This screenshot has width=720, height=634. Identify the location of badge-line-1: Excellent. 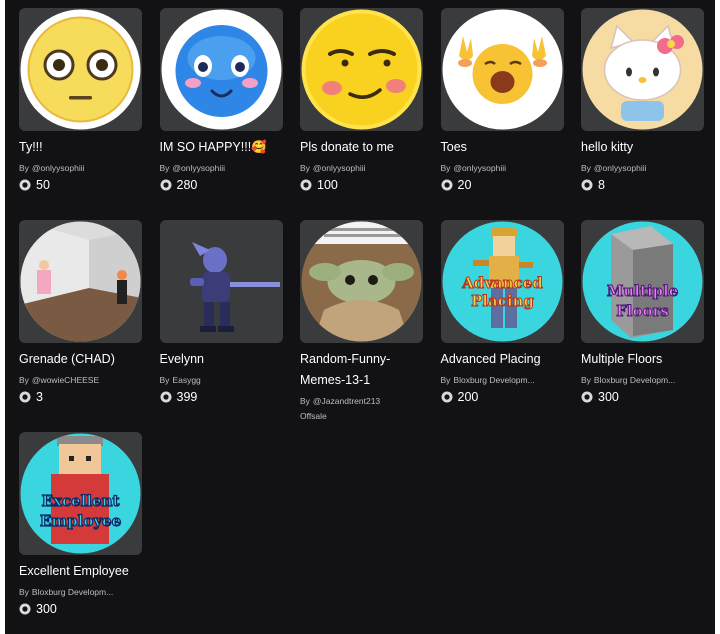
(81, 501).